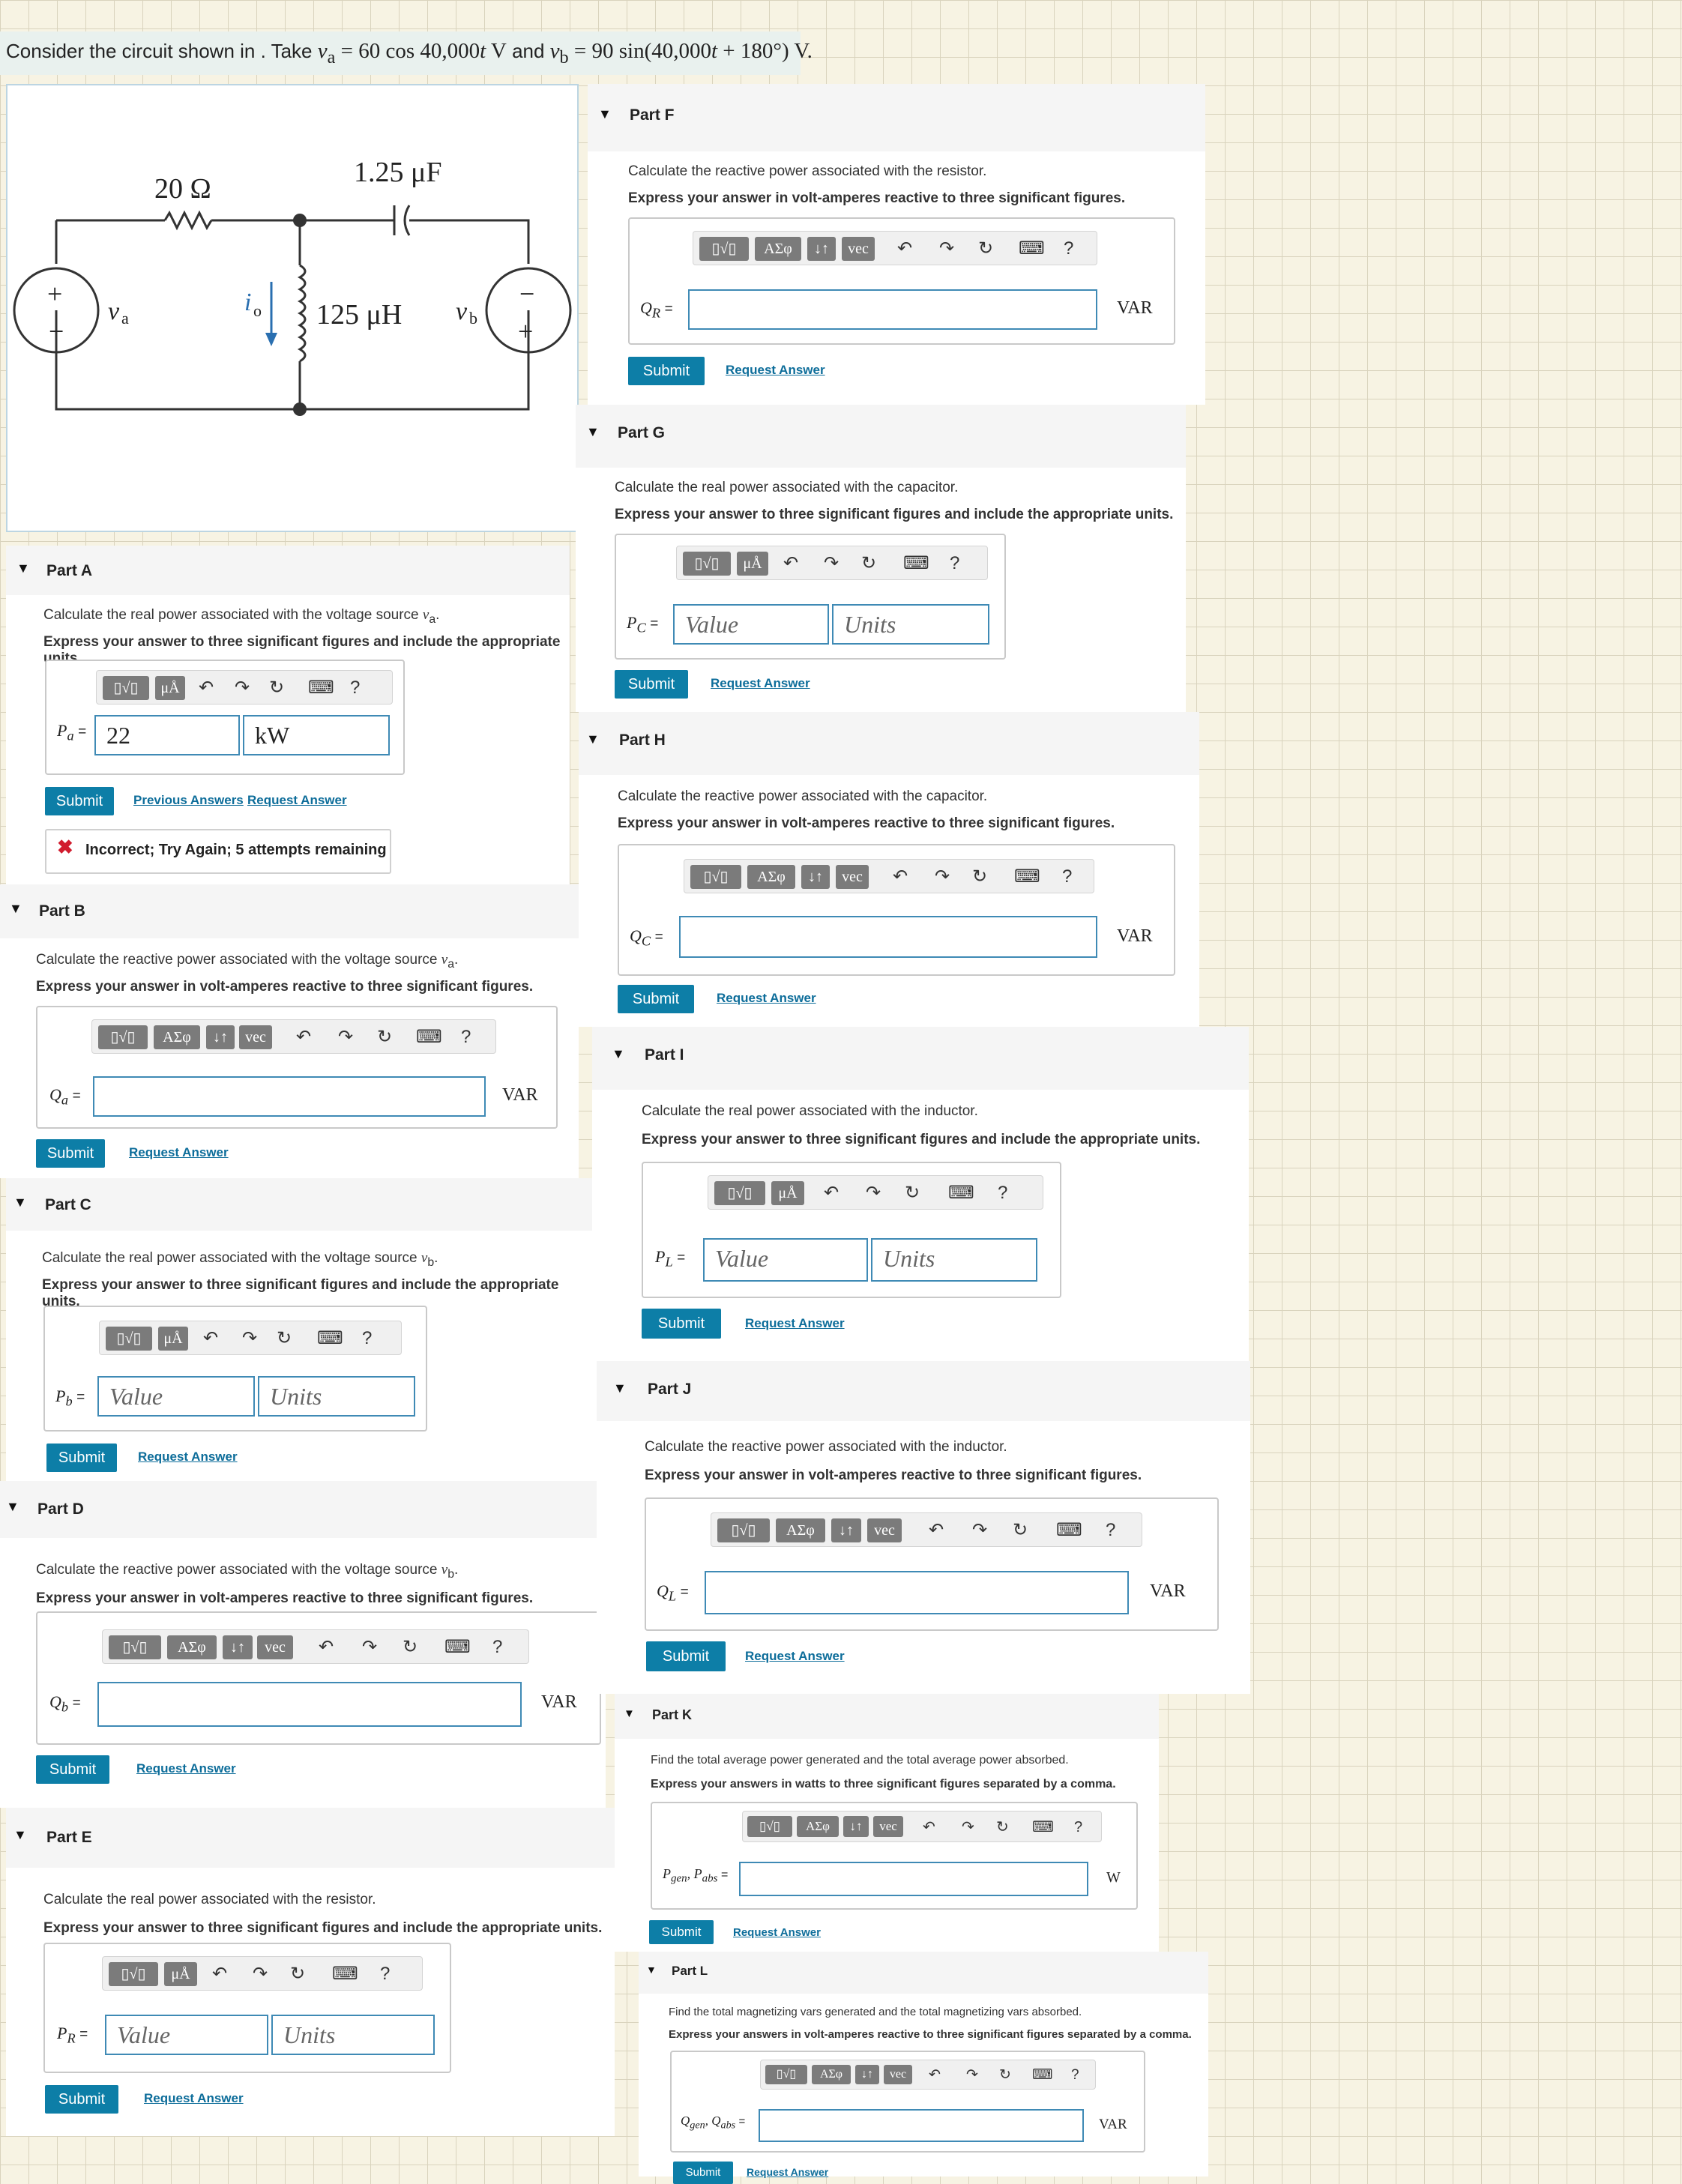 Image resolution: width=1682 pixels, height=2184 pixels. I want to click on part-d-header: ▼ Part D, so click(303, 1509).